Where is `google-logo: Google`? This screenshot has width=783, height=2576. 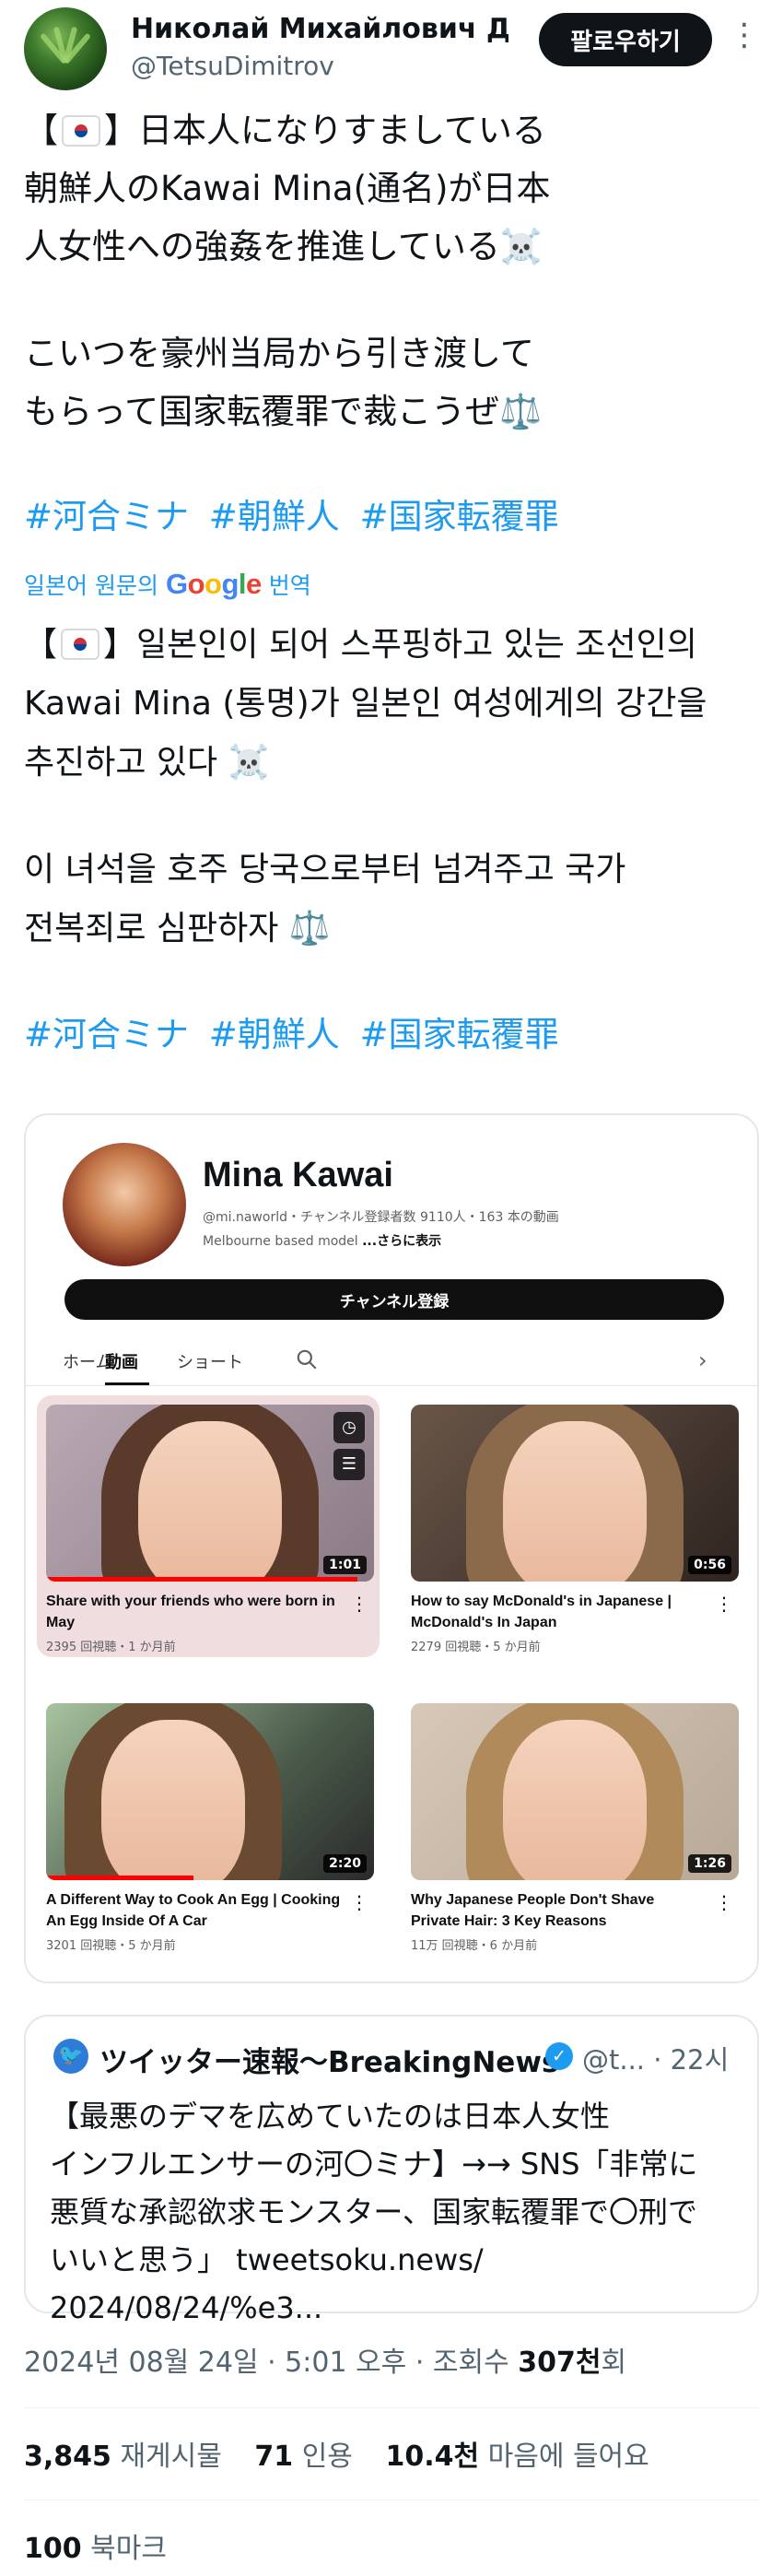
google-logo: Google is located at coordinates (213, 584).